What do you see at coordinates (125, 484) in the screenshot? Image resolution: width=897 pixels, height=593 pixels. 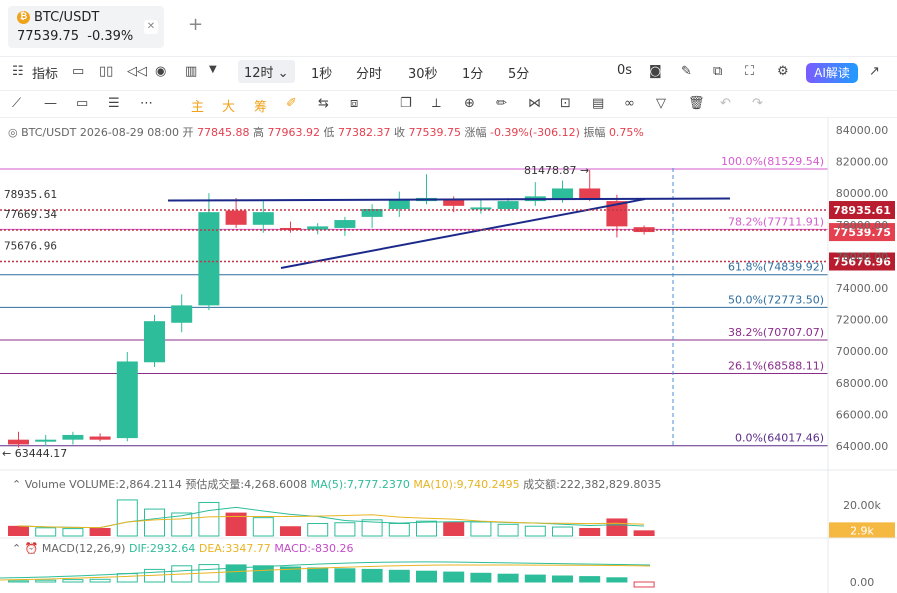 I see `volume-value: VOLUME:2,864.2114` at bounding box center [125, 484].